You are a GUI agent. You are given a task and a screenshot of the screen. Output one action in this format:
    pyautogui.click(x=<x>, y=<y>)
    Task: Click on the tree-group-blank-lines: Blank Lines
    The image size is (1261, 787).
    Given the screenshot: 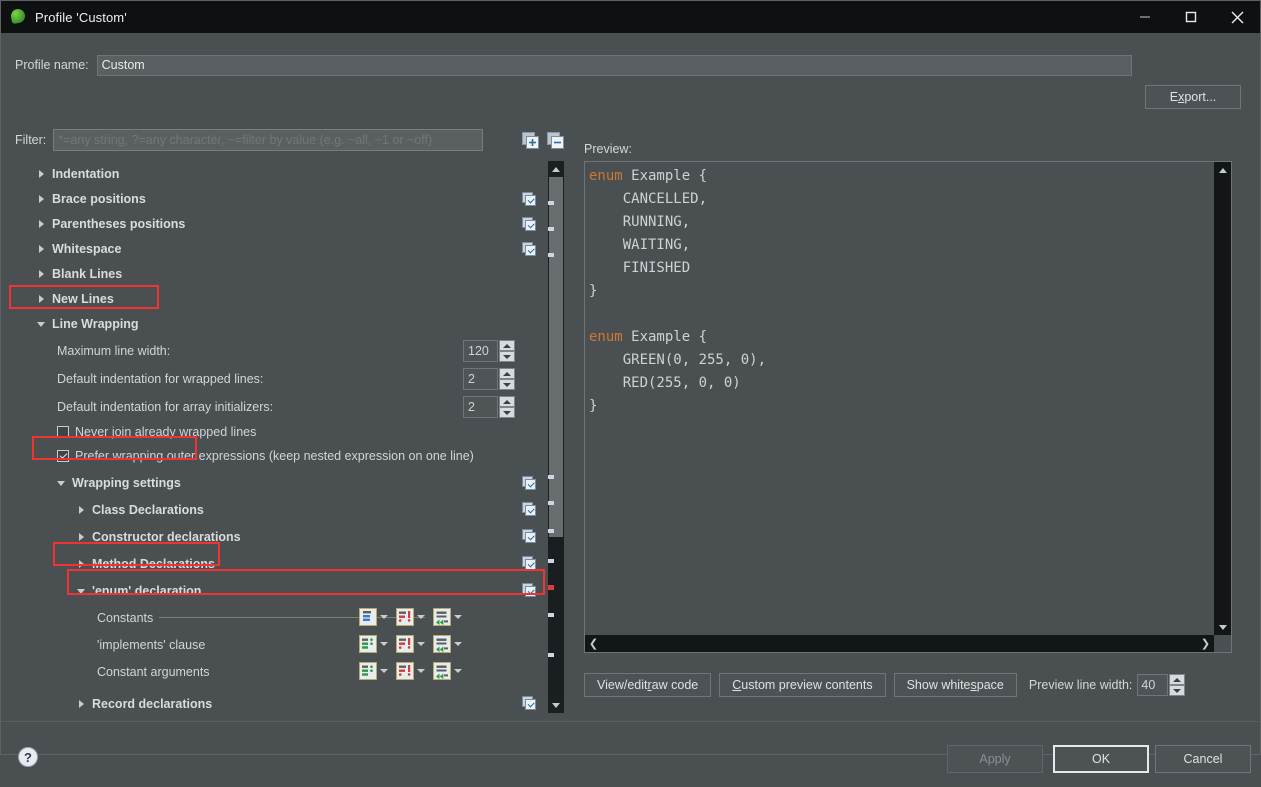 What is the action you would take?
    pyautogui.click(x=282, y=273)
    